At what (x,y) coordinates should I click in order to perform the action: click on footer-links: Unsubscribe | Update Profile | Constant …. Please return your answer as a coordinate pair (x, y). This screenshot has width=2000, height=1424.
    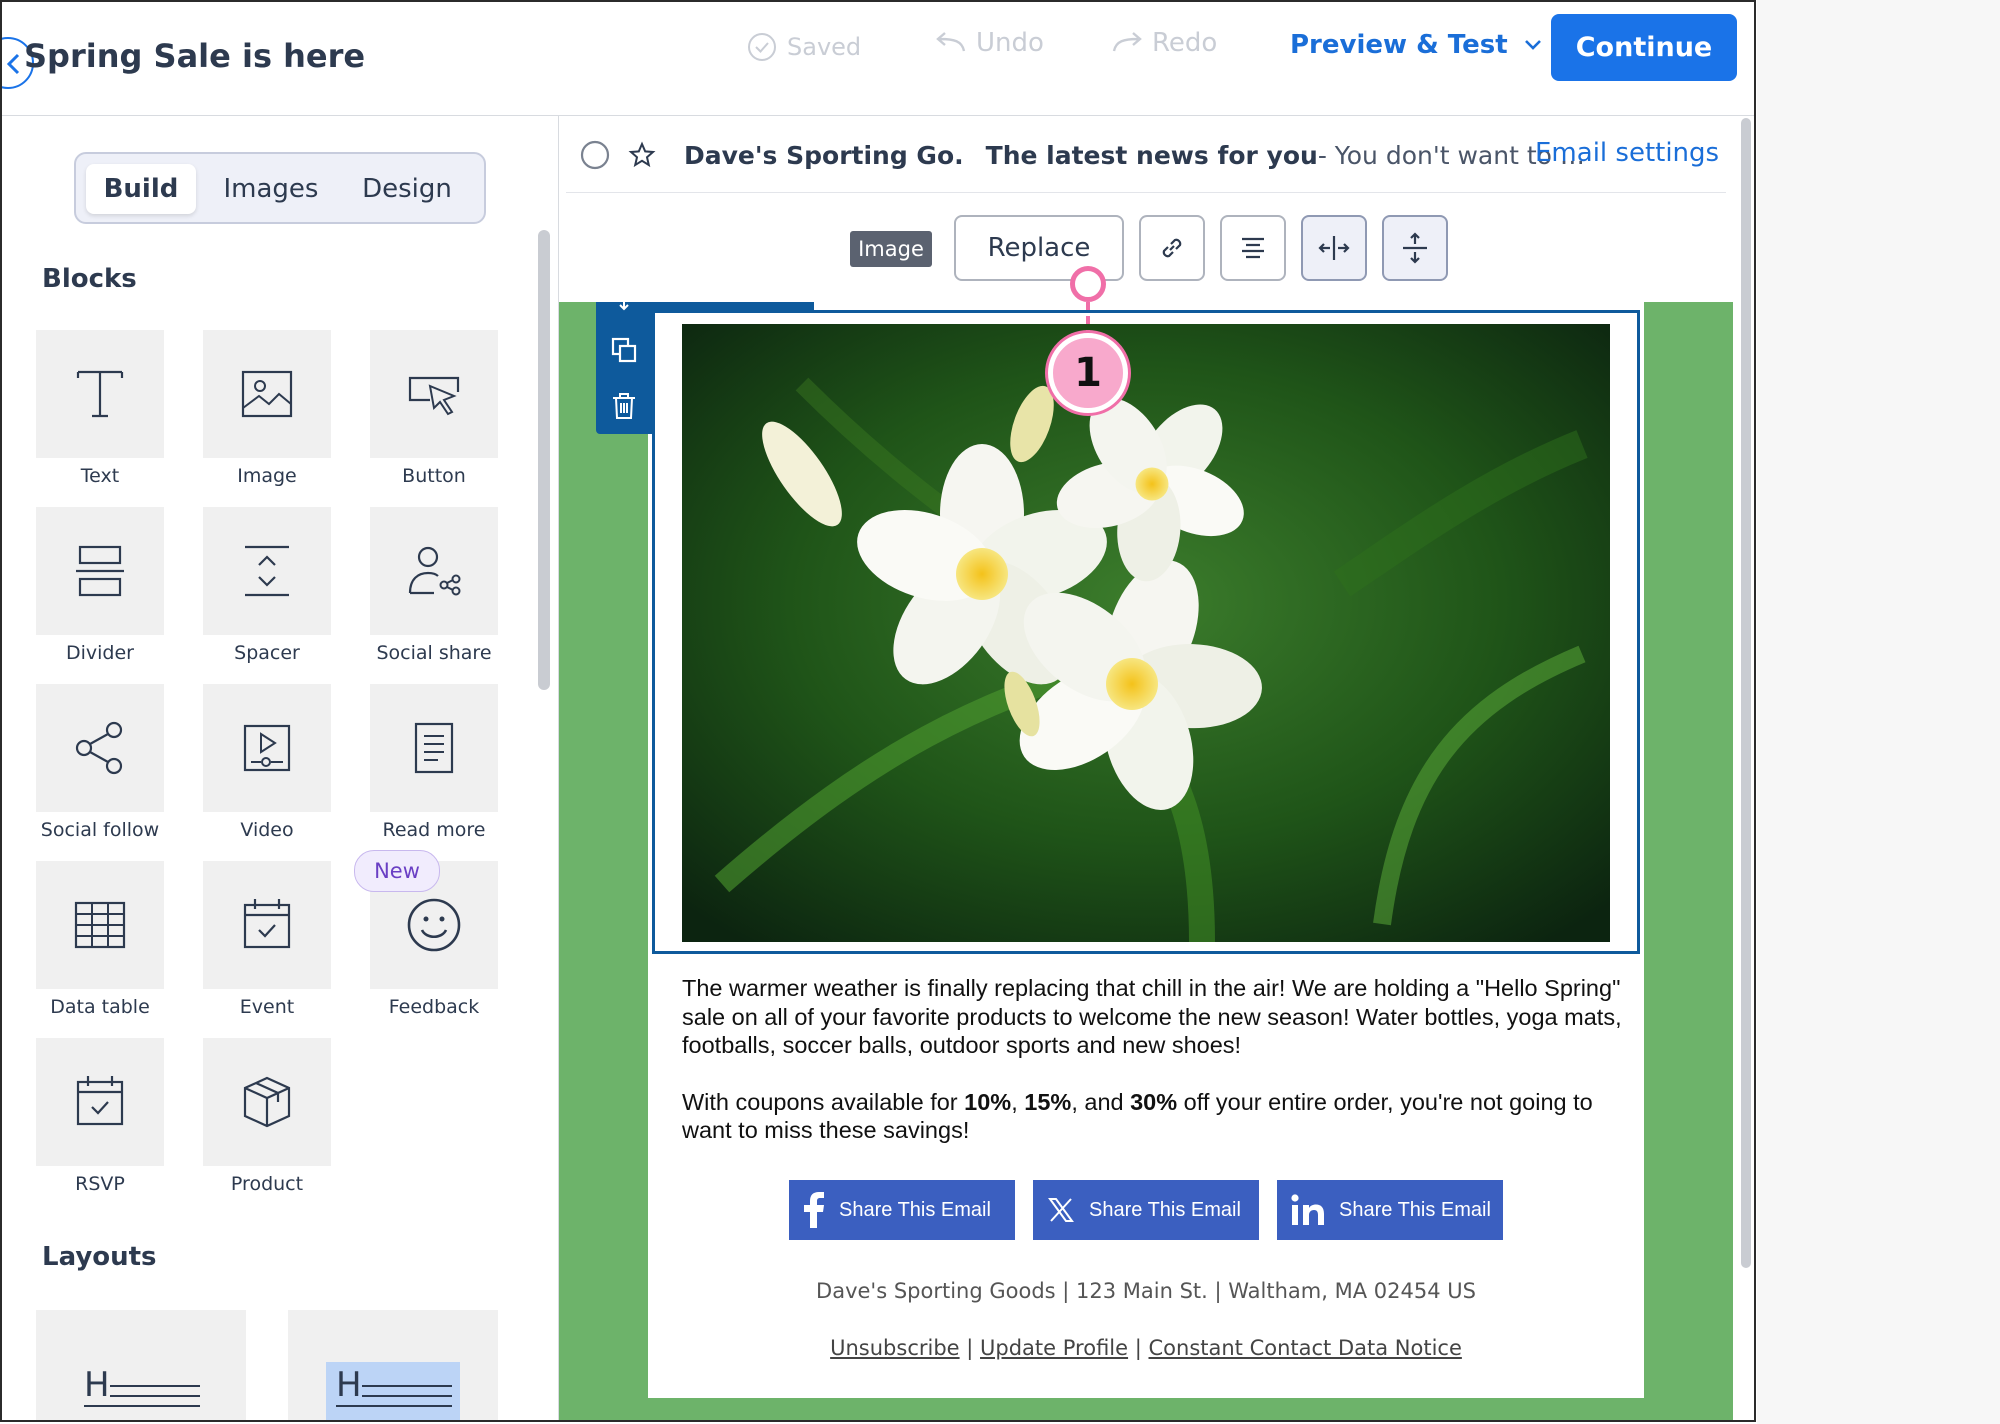
    Looking at the image, I should click on (1146, 1348).